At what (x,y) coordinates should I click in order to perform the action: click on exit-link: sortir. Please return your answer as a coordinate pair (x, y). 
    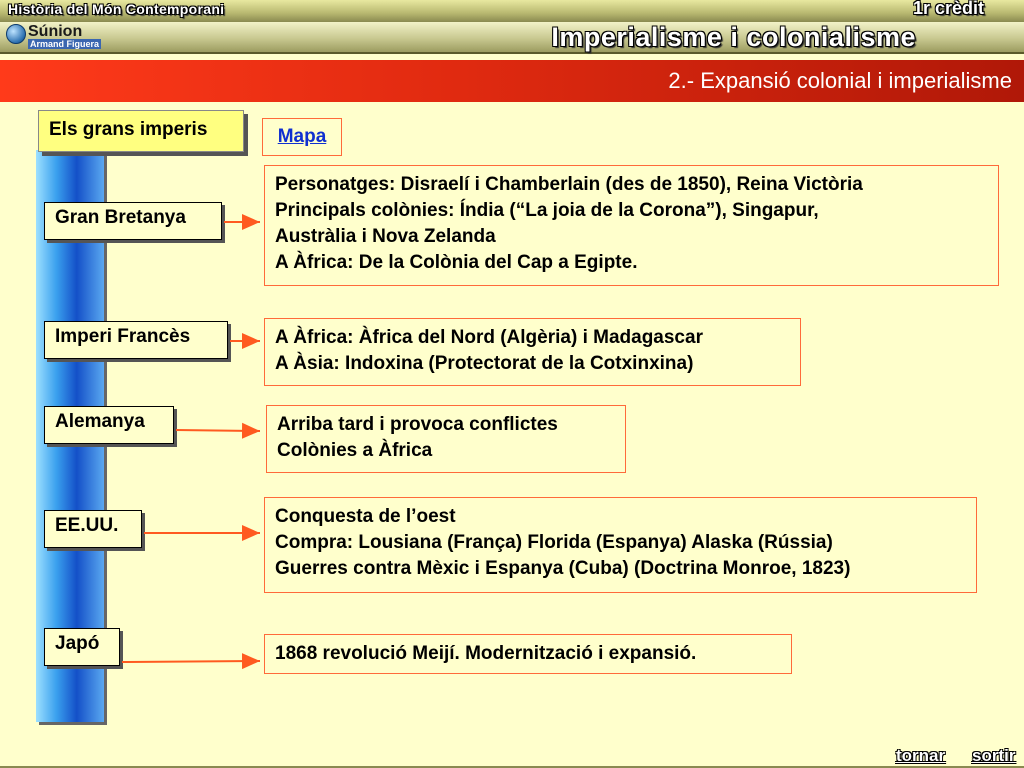
    Looking at the image, I should click on (993, 756).